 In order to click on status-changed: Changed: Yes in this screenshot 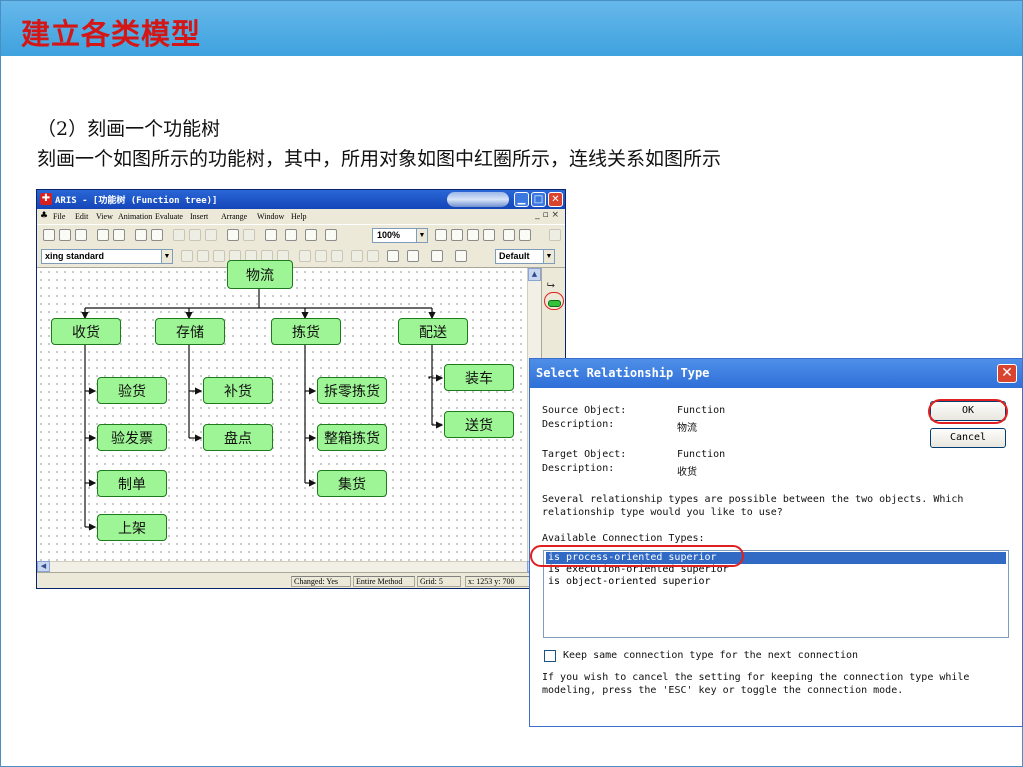, I will do `click(321, 581)`.